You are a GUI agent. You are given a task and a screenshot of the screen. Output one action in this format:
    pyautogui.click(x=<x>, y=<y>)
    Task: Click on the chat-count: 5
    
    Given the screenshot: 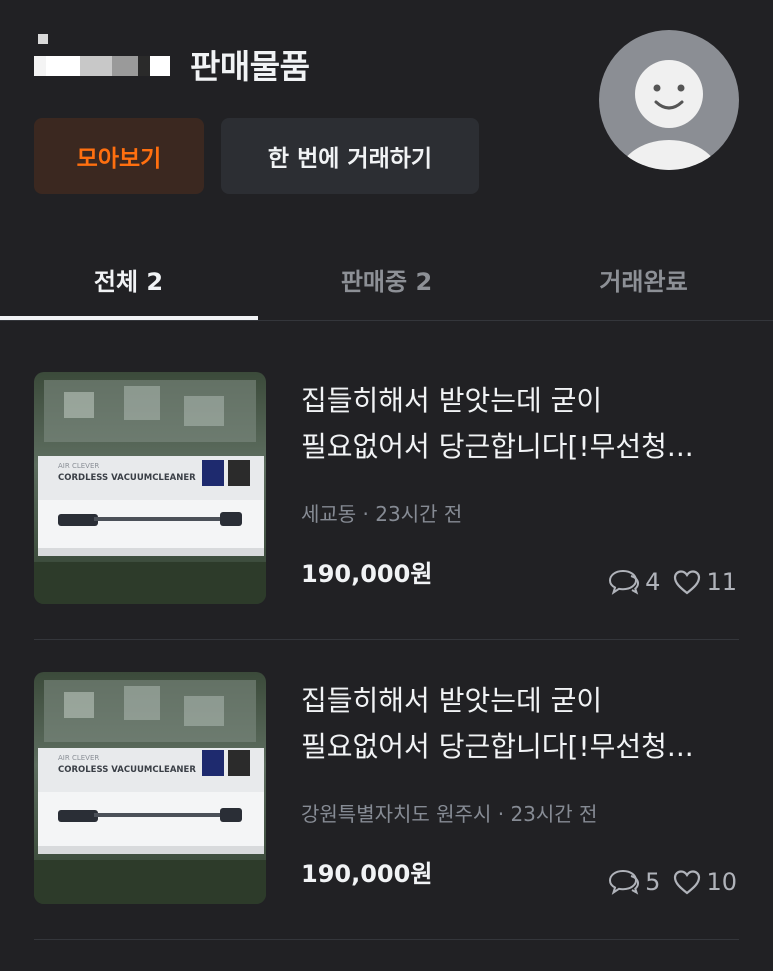 What is the action you would take?
    pyautogui.click(x=653, y=882)
    